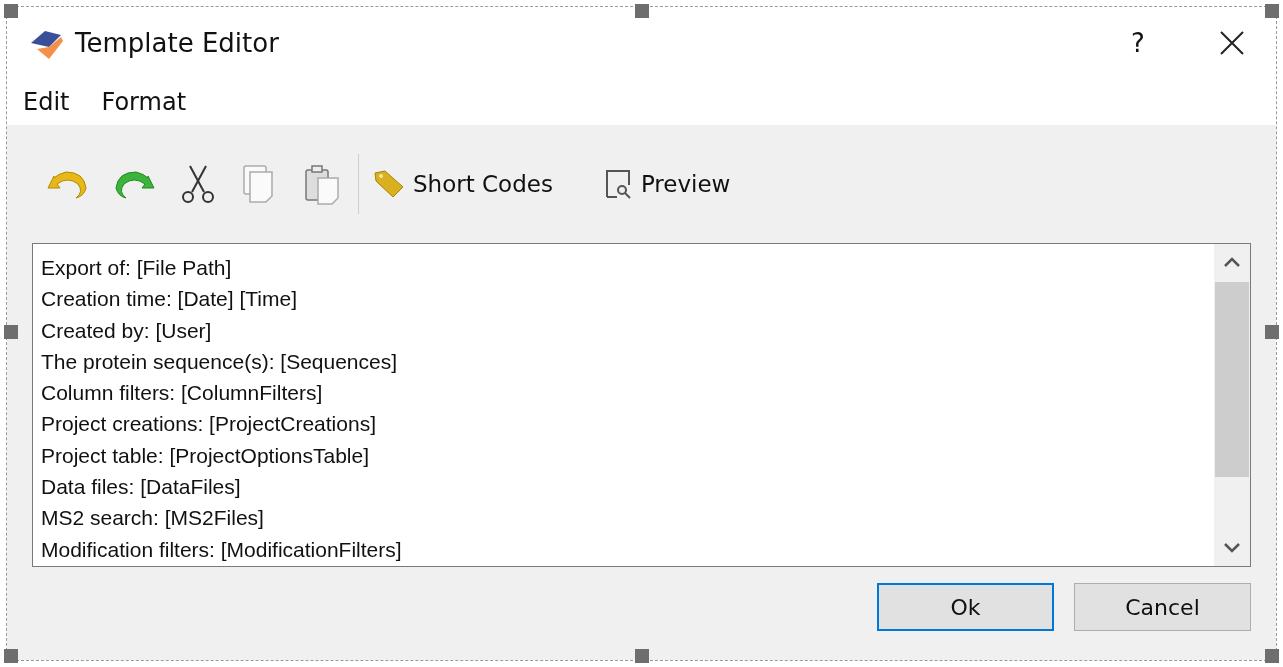  I want to click on scroll-up-icon, so click(1232, 262).